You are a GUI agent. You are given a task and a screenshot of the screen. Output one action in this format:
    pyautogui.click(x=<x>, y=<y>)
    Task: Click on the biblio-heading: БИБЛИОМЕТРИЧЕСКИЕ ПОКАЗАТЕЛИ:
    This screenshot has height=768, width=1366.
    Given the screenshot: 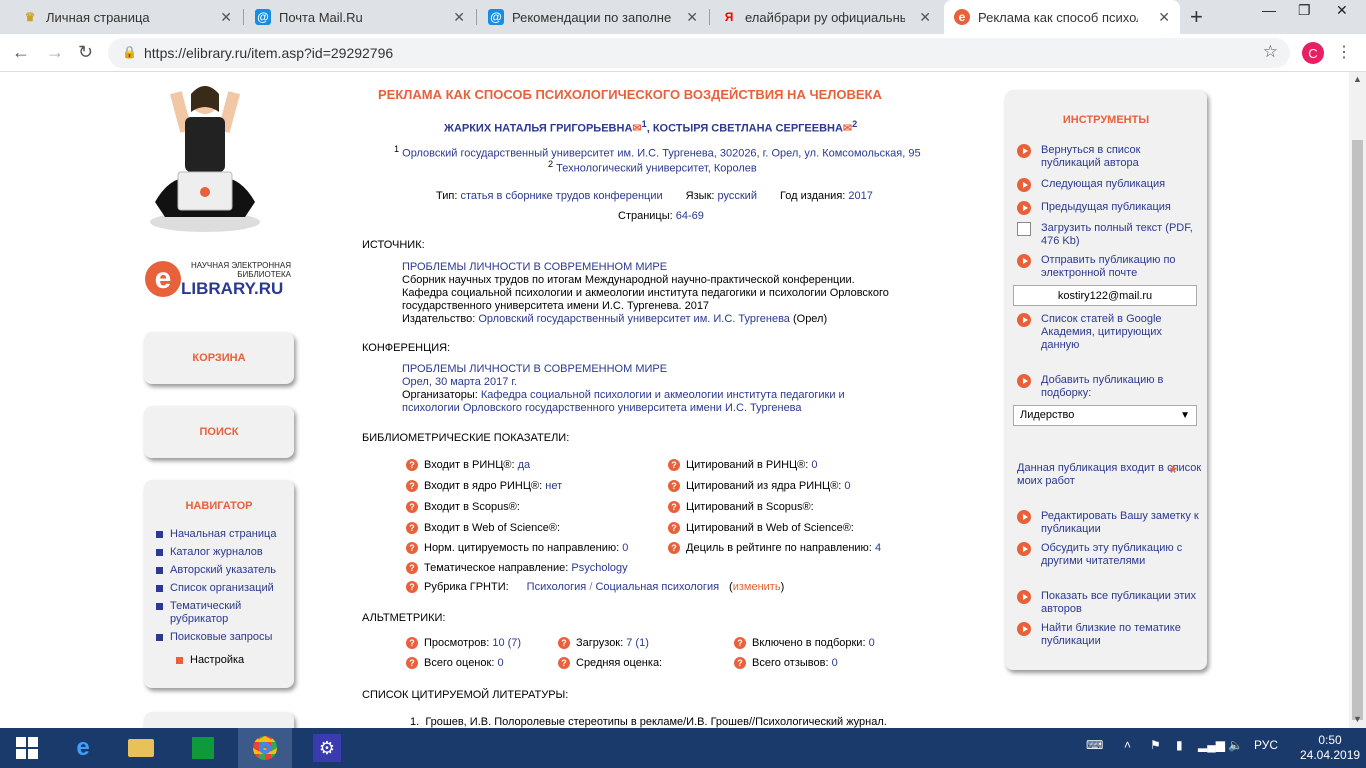 What is the action you would take?
    pyautogui.click(x=466, y=438)
    